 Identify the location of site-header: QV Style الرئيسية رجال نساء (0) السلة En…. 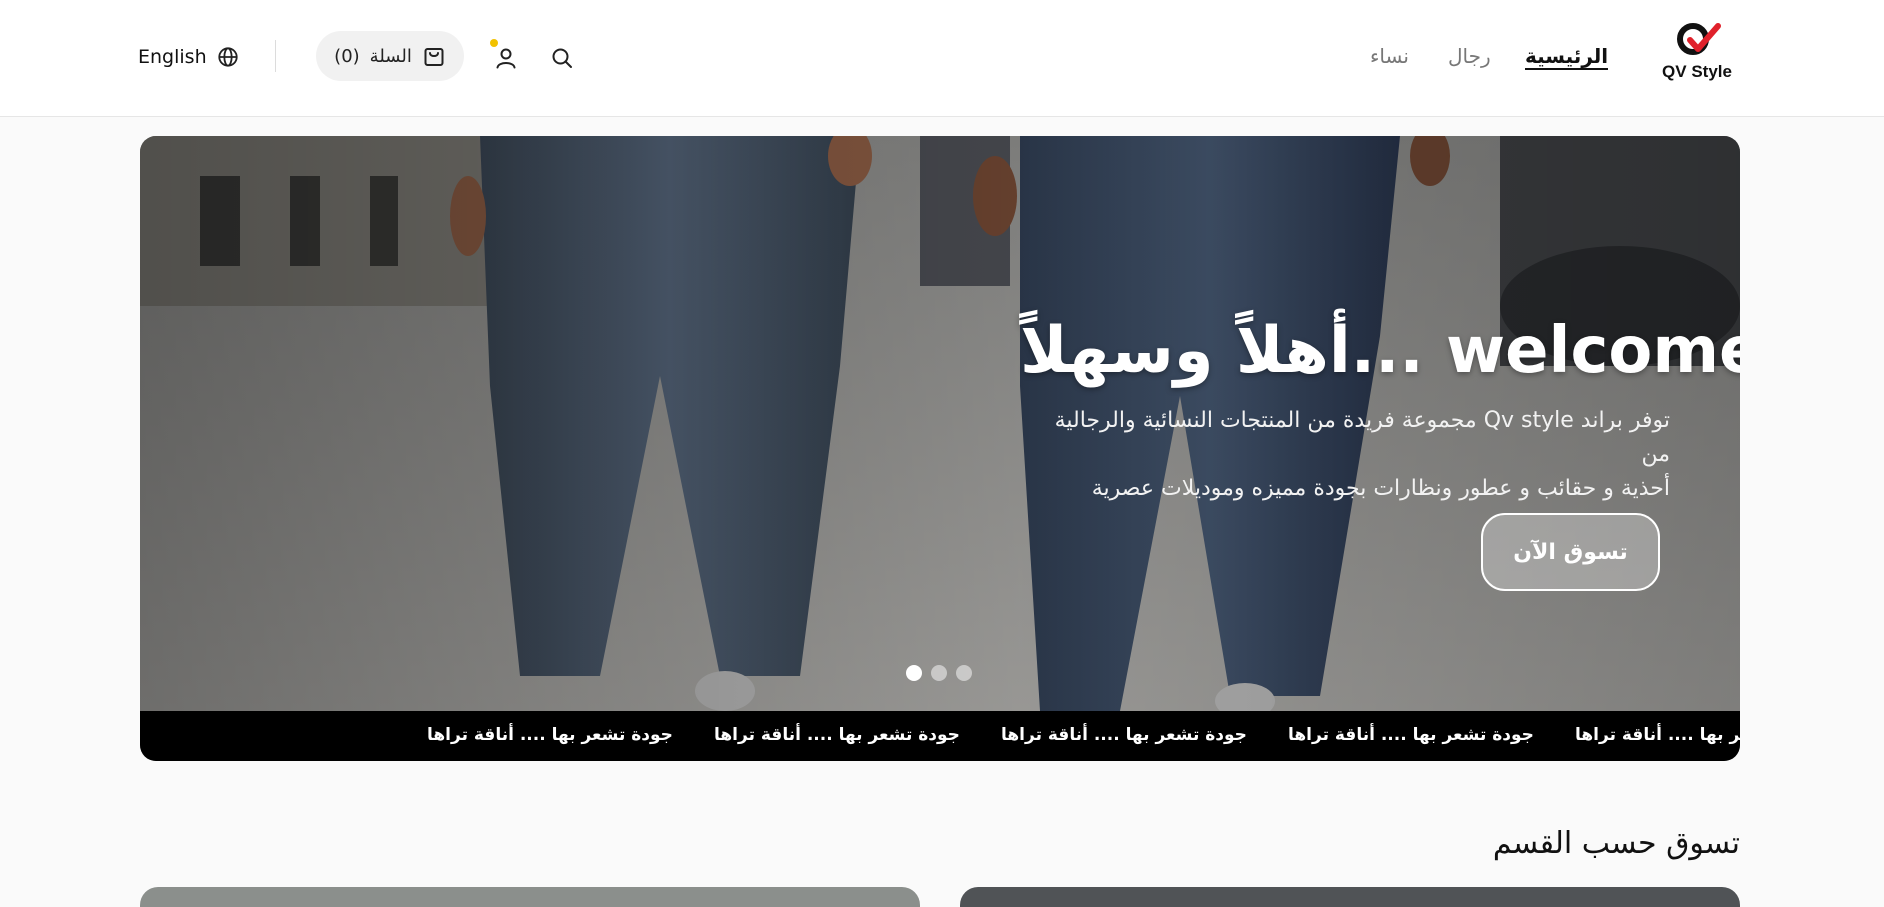
(942, 58).